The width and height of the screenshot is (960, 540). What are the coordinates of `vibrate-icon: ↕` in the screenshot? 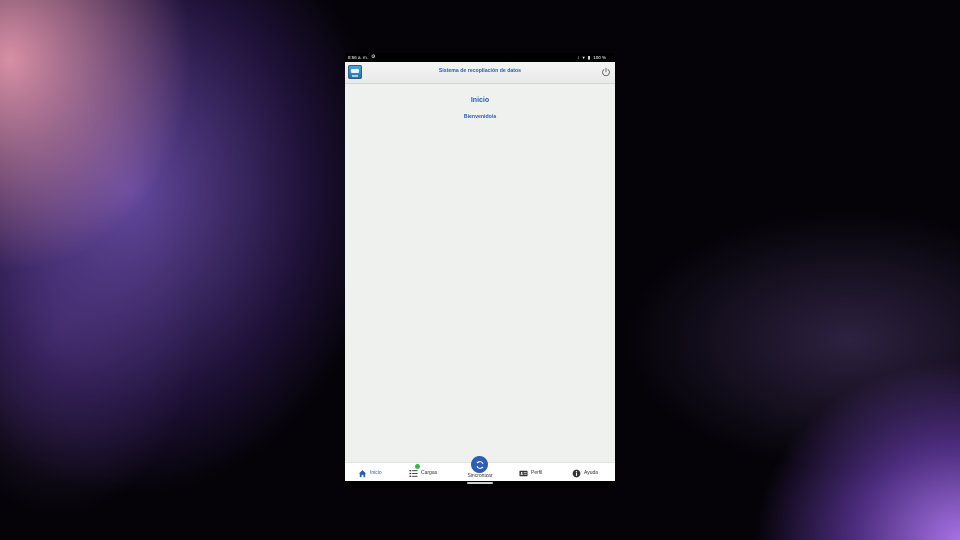 It's located at (578, 57).